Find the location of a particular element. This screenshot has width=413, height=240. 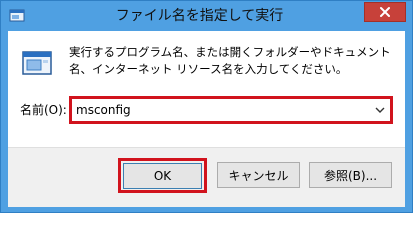

cancel-button: キャンセル is located at coordinates (258, 175).